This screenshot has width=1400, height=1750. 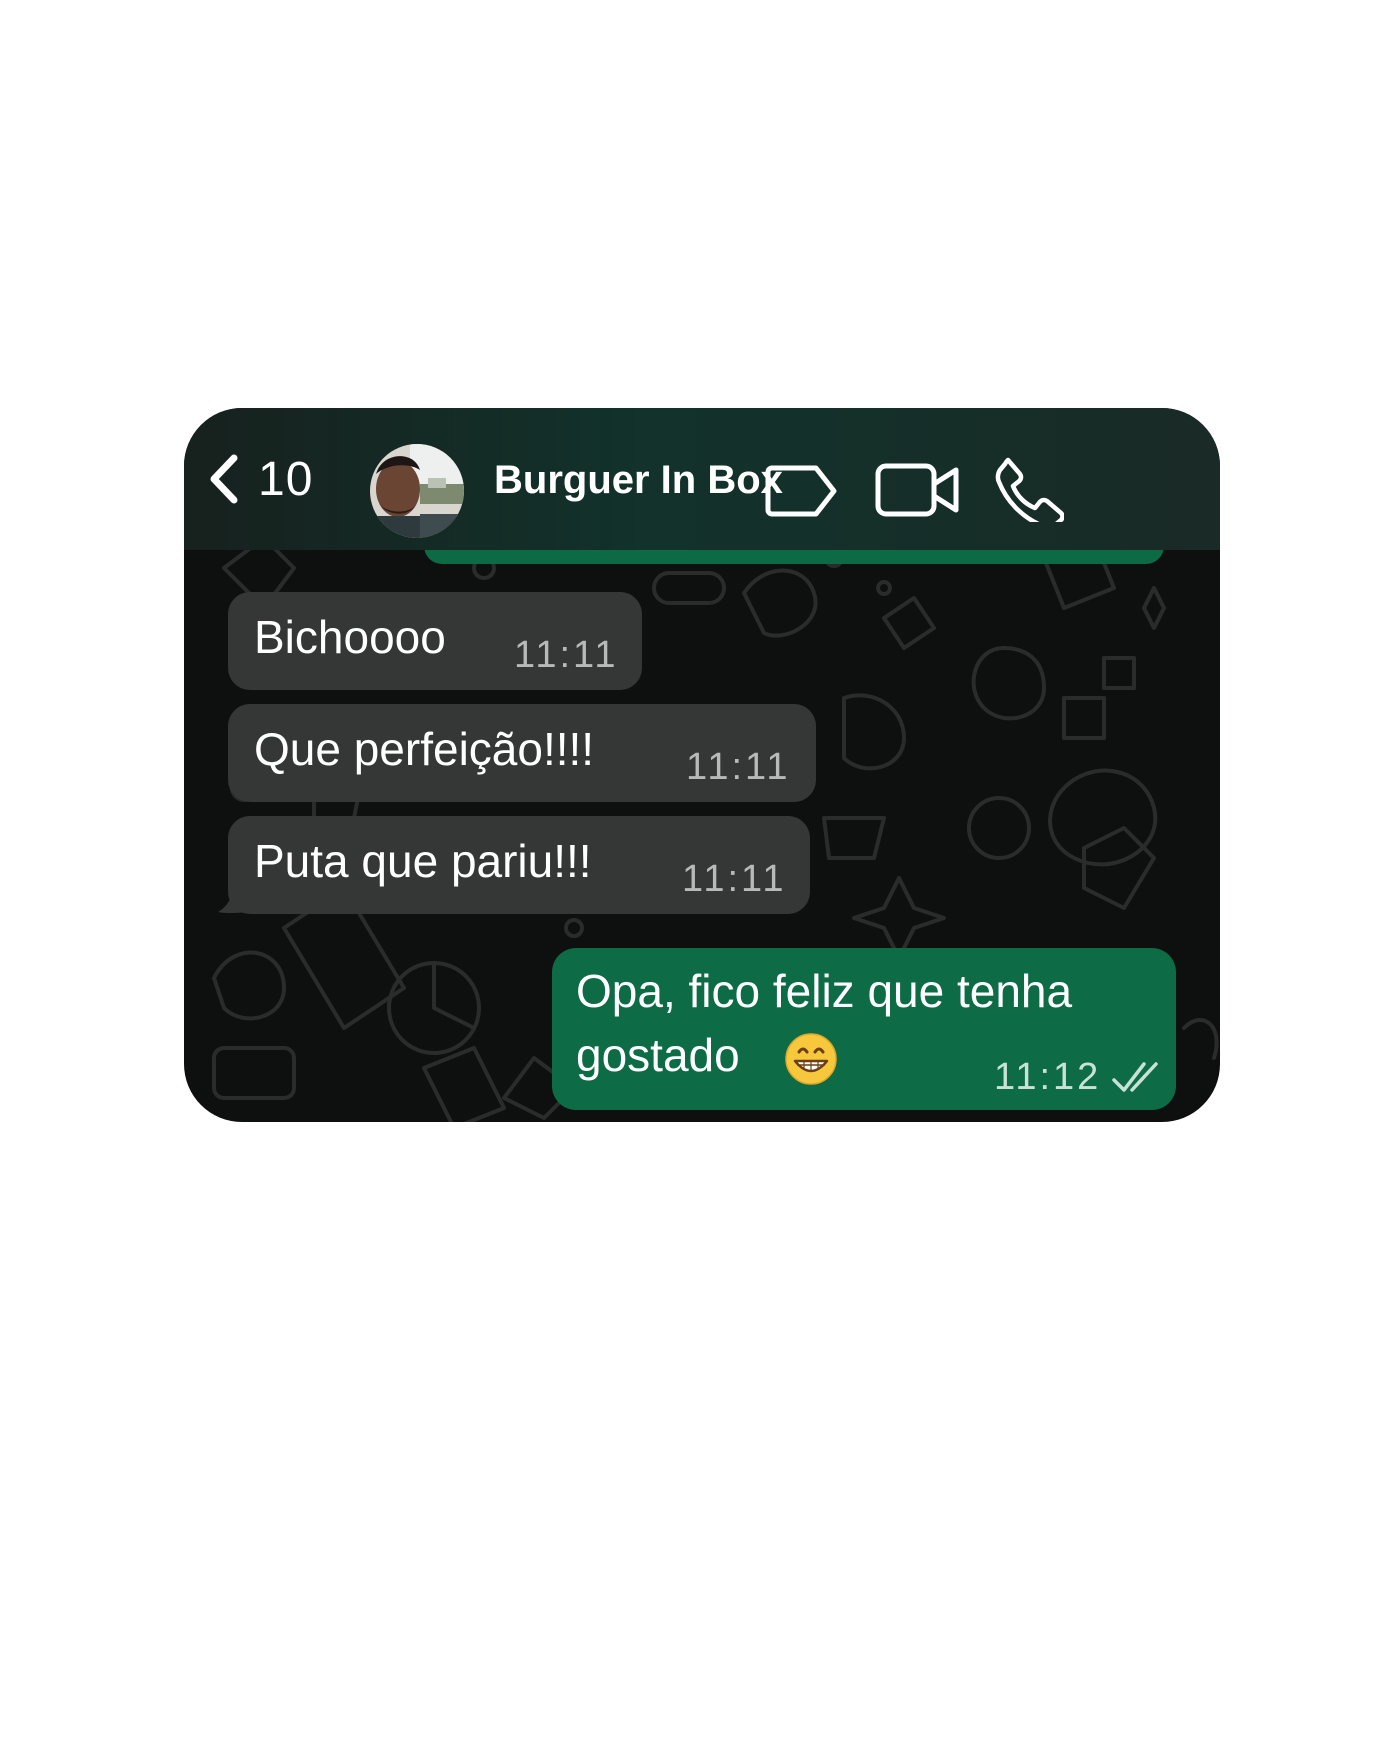 I want to click on incoming-bubble-tail, so click(x=233, y=898).